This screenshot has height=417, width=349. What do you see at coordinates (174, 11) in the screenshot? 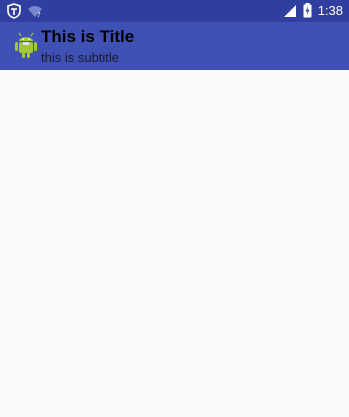
I see `status-bar: ? 1:38` at bounding box center [174, 11].